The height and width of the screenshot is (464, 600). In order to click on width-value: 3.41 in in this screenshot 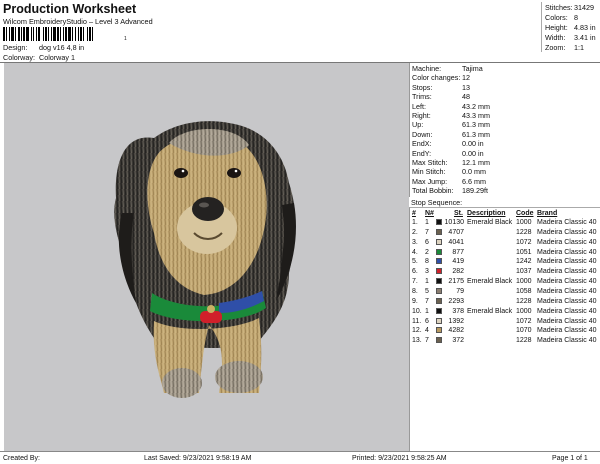, I will do `click(585, 37)`.